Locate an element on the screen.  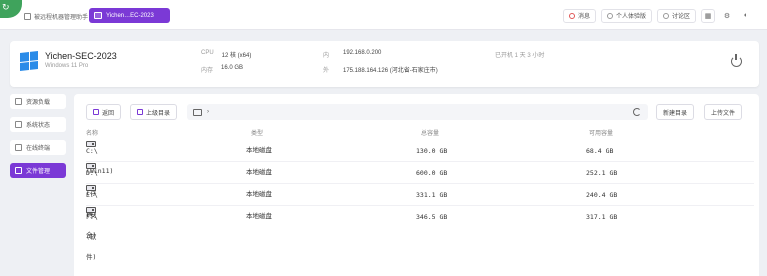
chat-icon is located at coordinates (665, 15).